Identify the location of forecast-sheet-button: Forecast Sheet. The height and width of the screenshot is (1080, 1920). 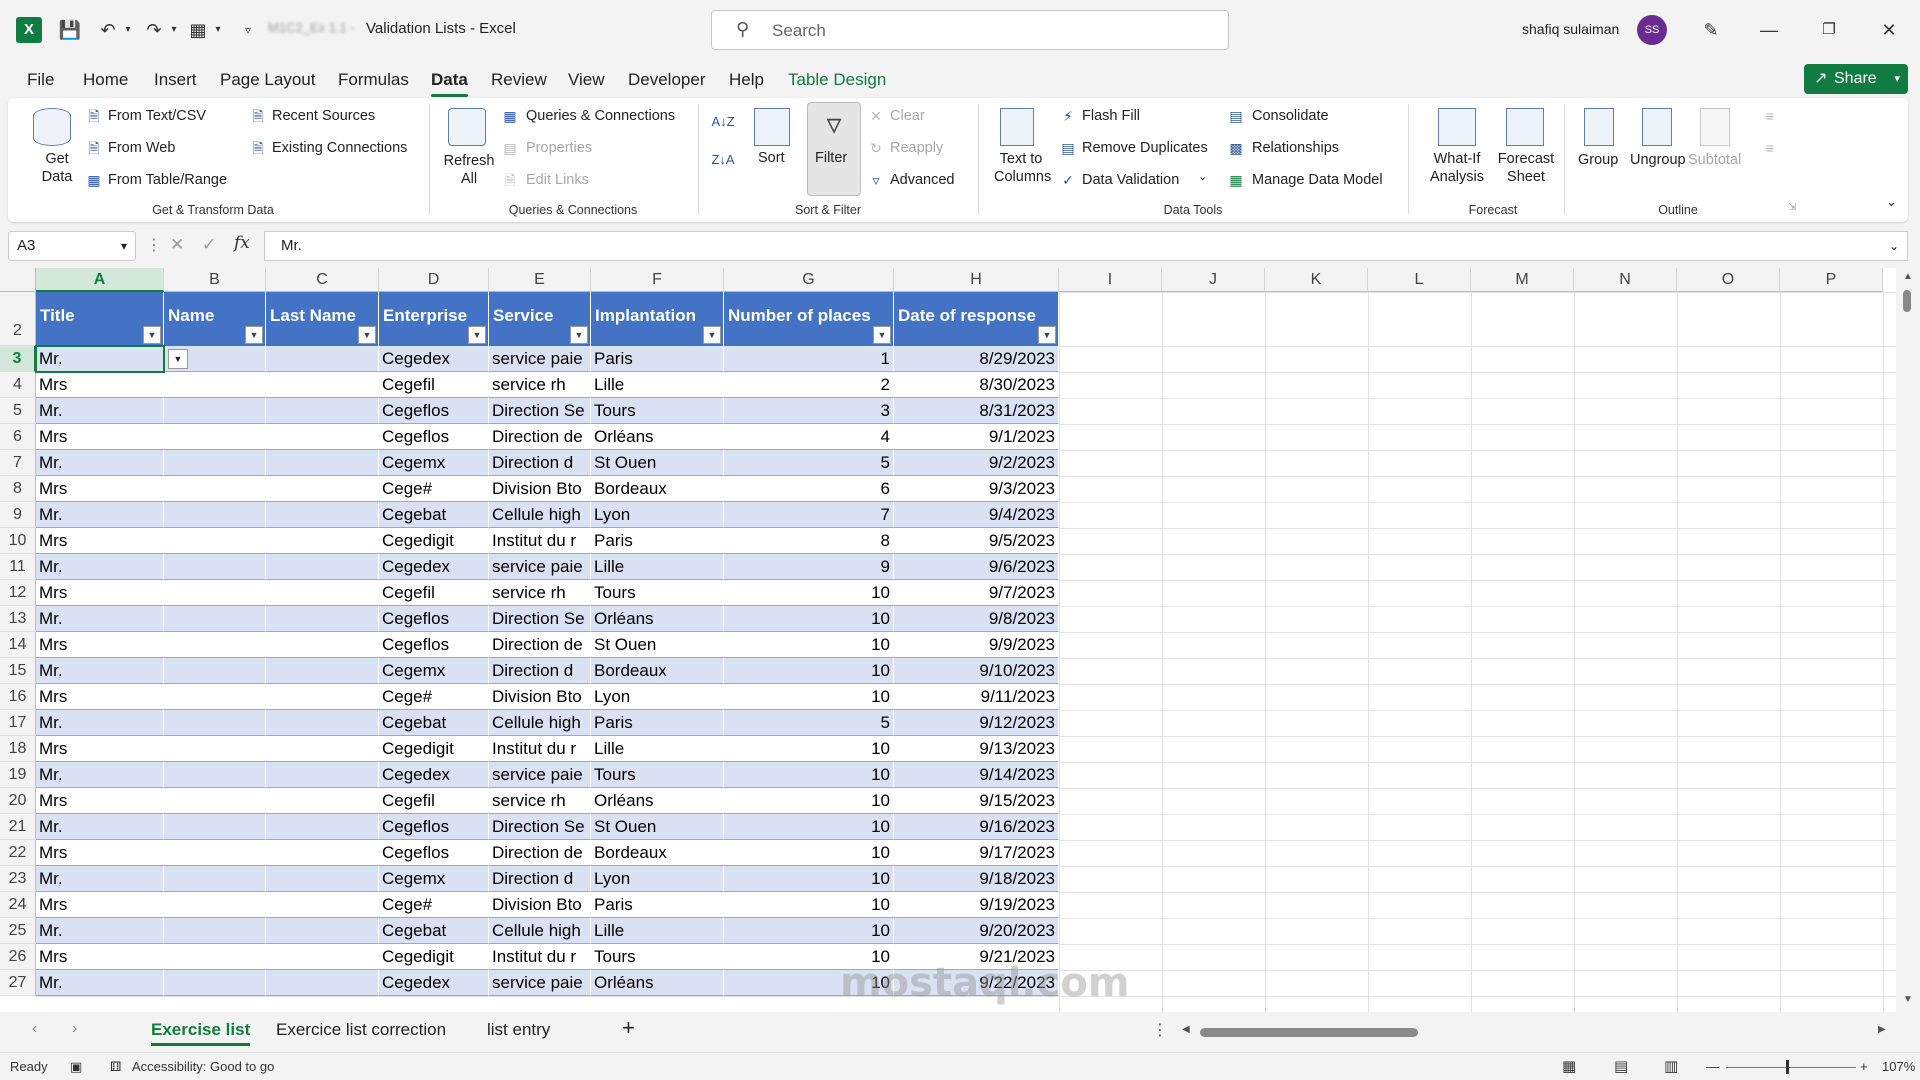
(1526, 168).